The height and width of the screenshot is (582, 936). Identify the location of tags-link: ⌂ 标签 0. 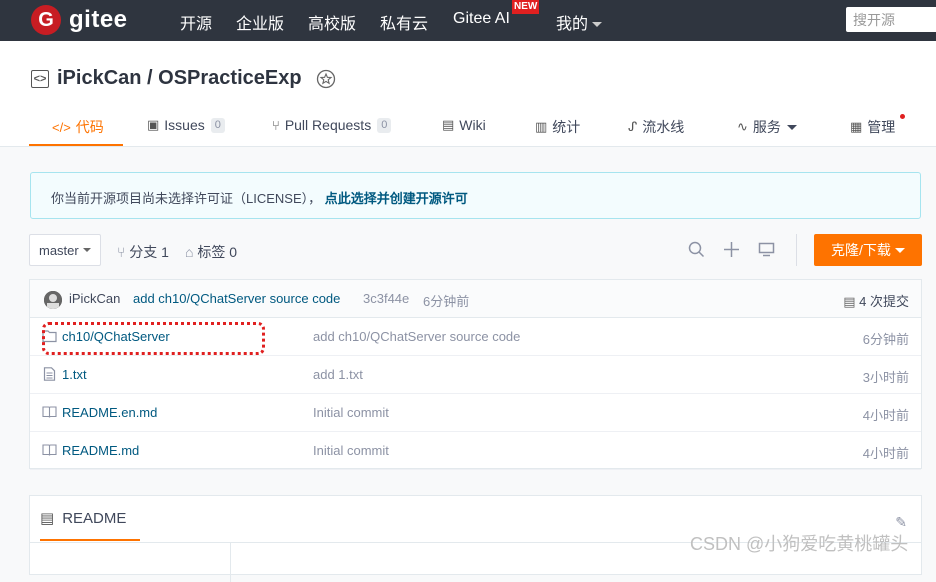
(211, 252).